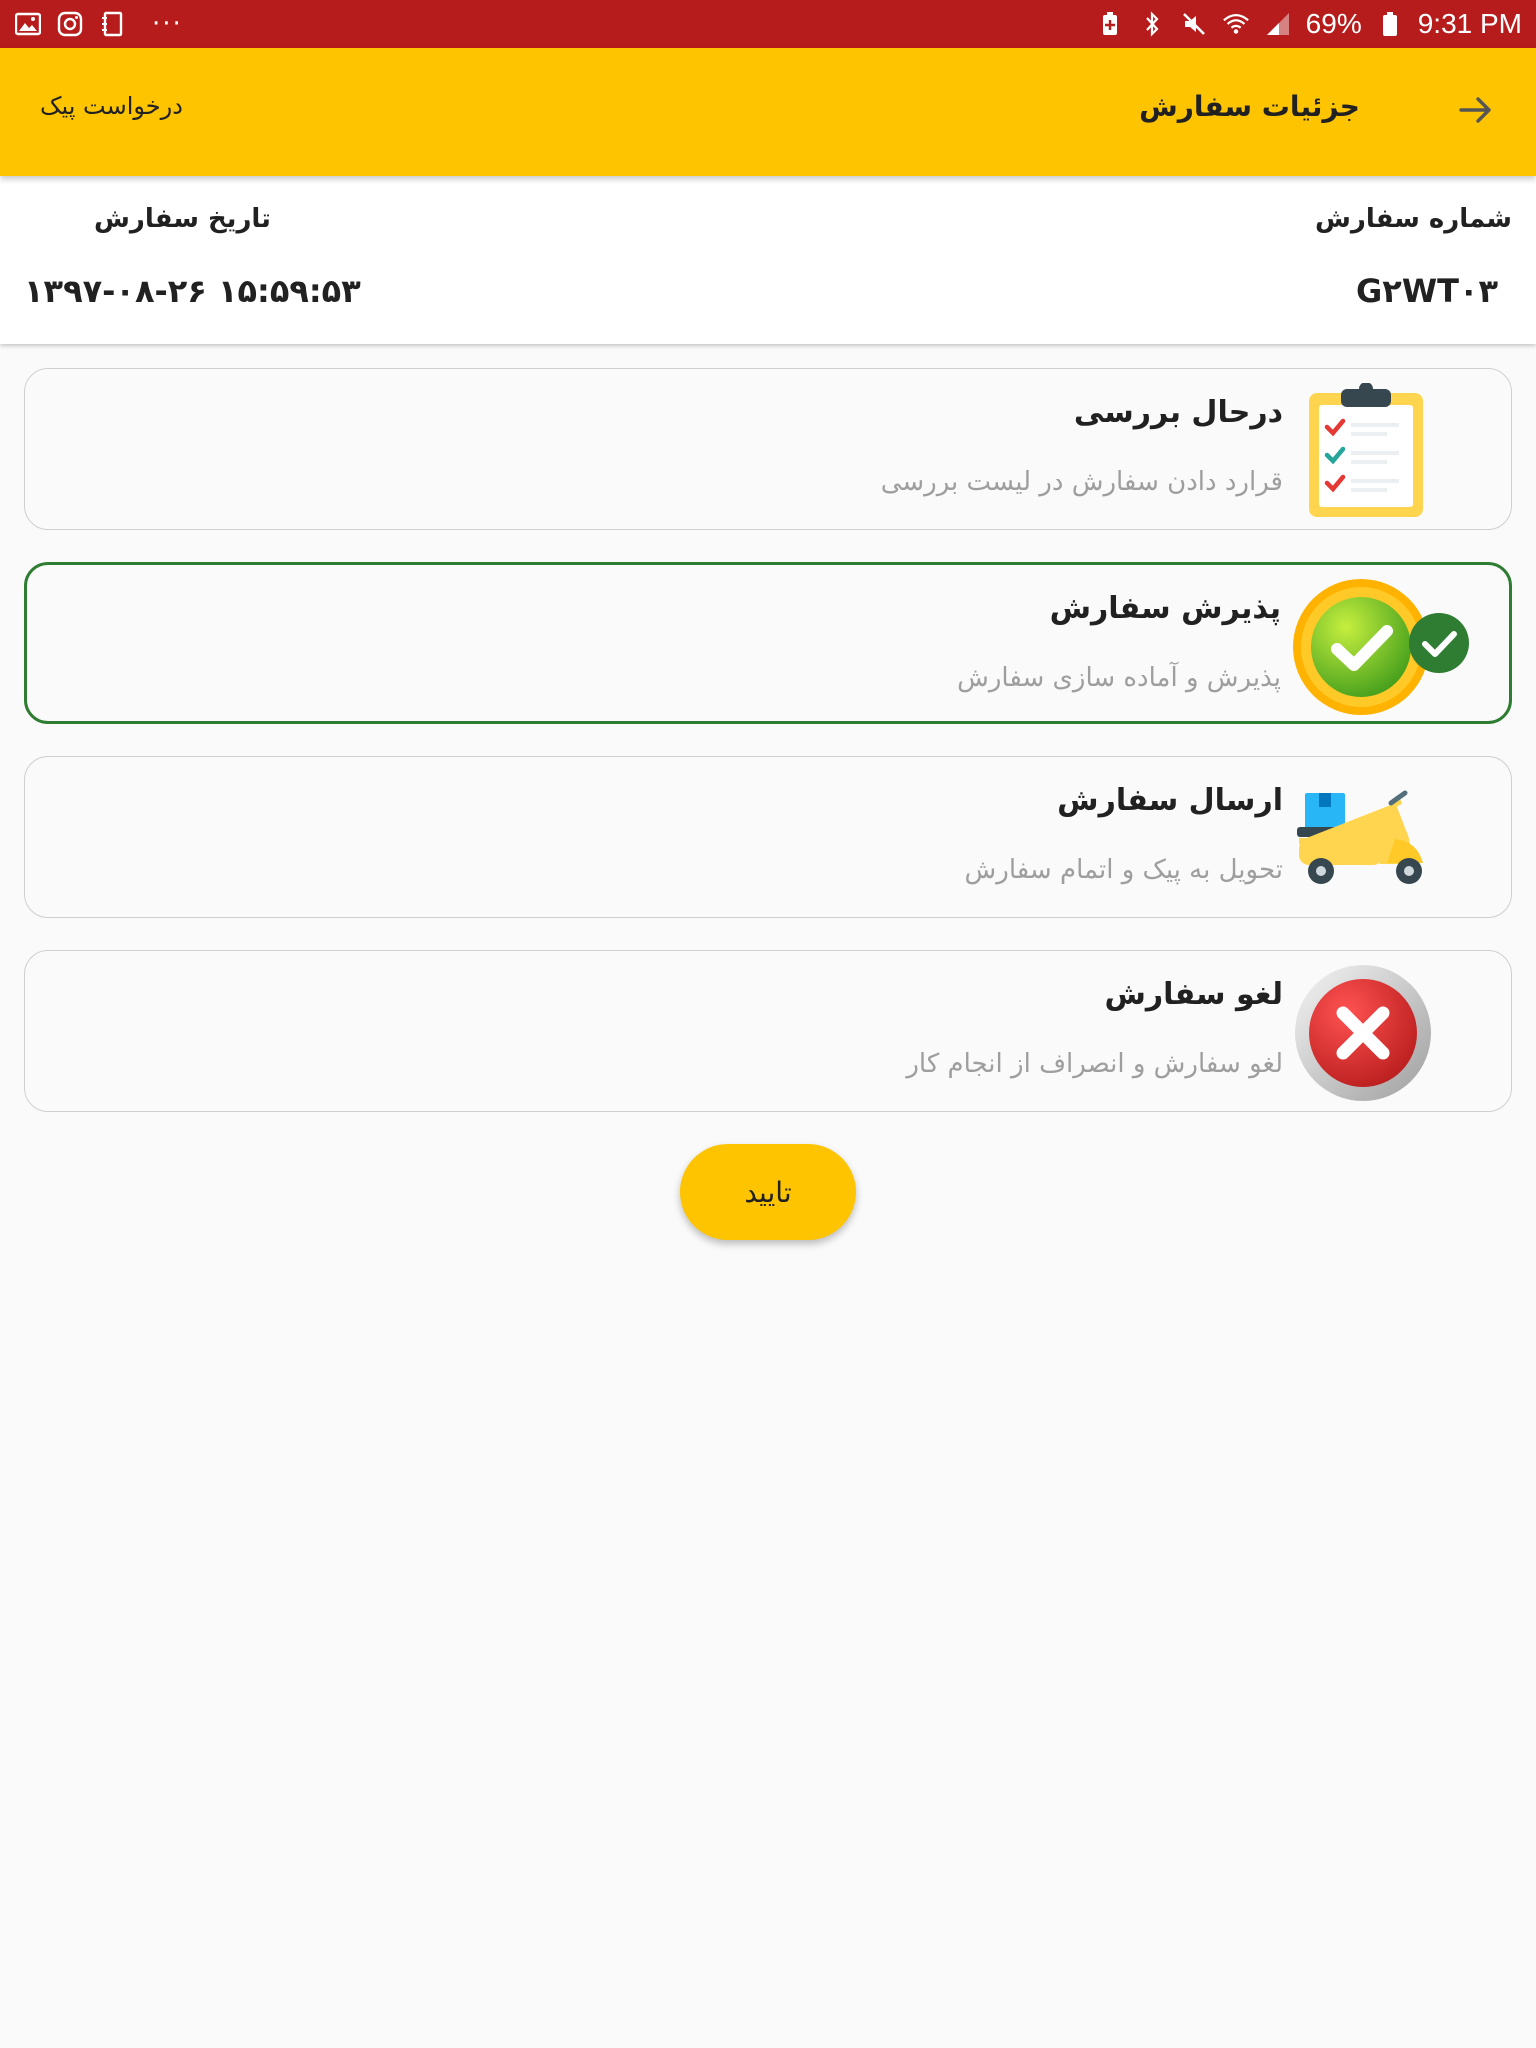 The image size is (1536, 2048). Describe the element at coordinates (1363, 839) in the screenshot. I see `delivery-scooter-icon` at that location.